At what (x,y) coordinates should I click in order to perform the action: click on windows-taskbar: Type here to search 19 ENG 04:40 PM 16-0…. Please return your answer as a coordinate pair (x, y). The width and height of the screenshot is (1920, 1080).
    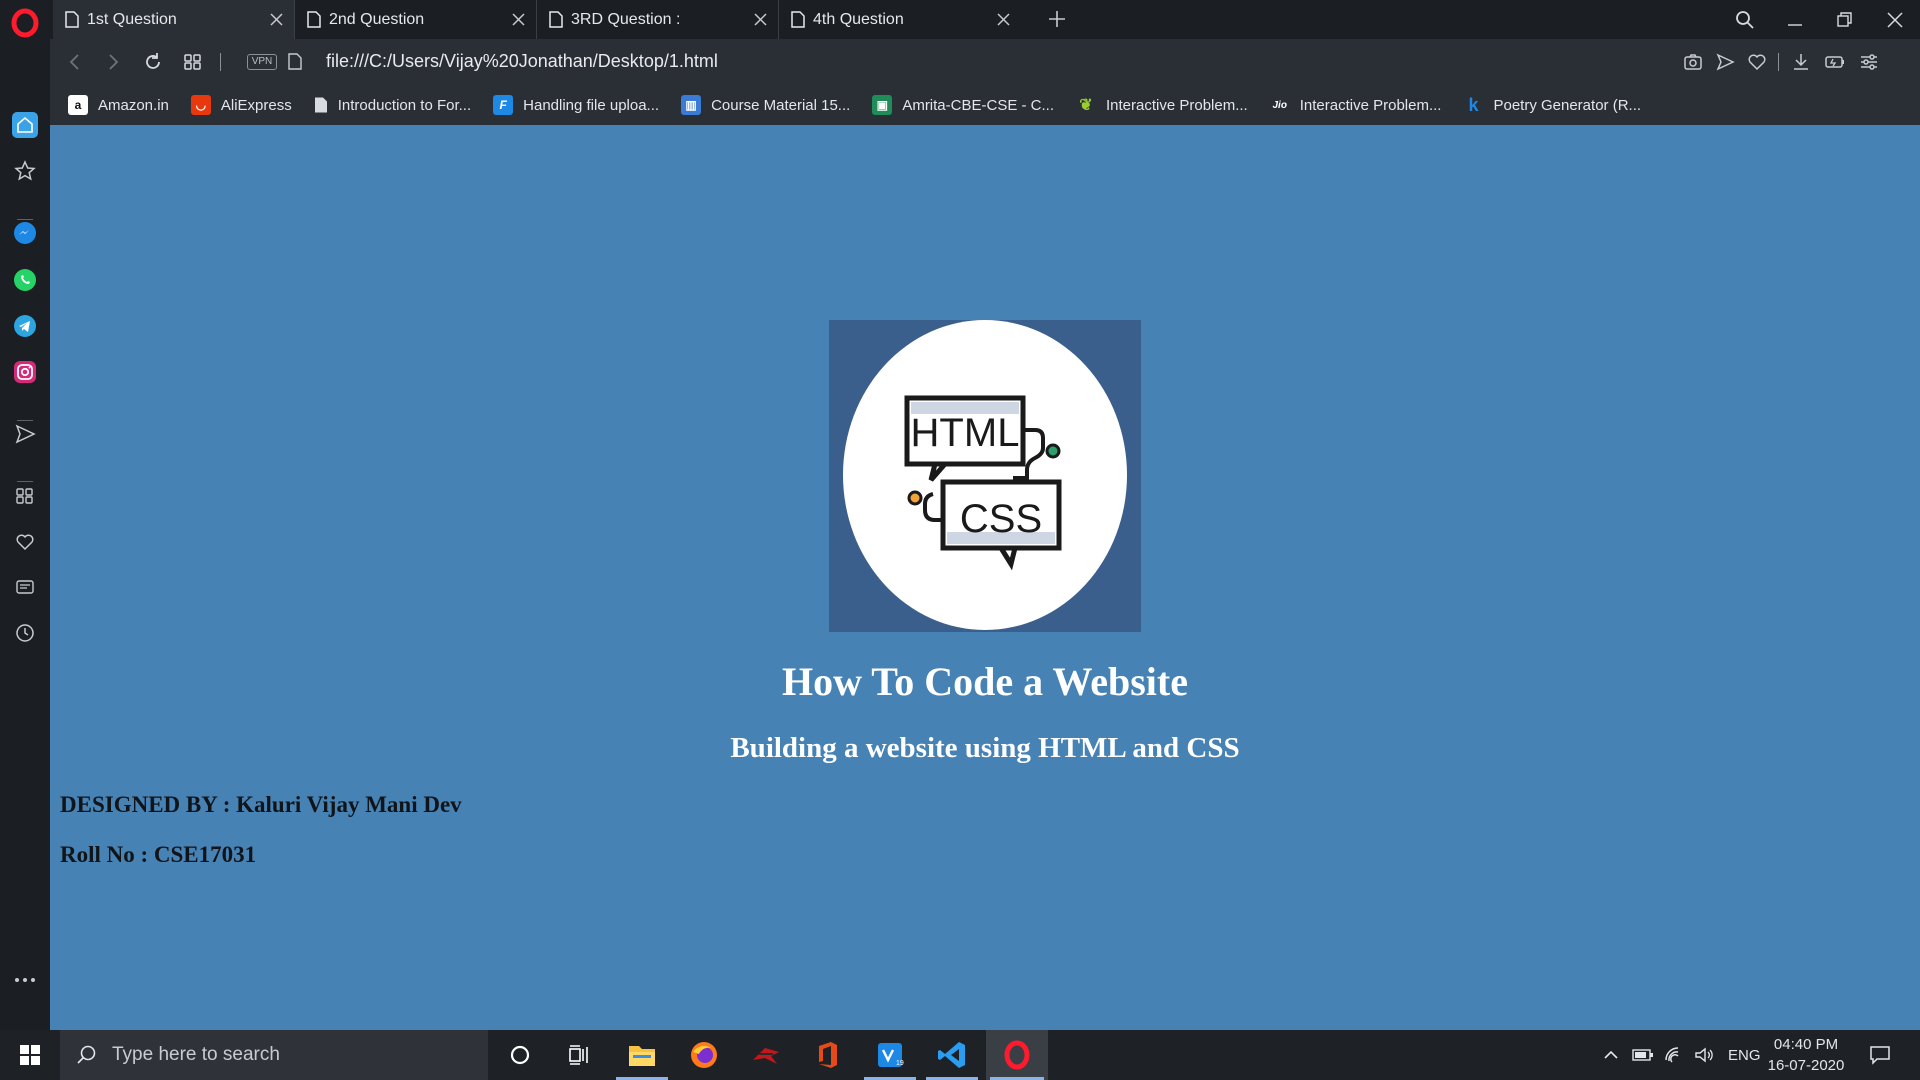
    Looking at the image, I should click on (960, 1055).